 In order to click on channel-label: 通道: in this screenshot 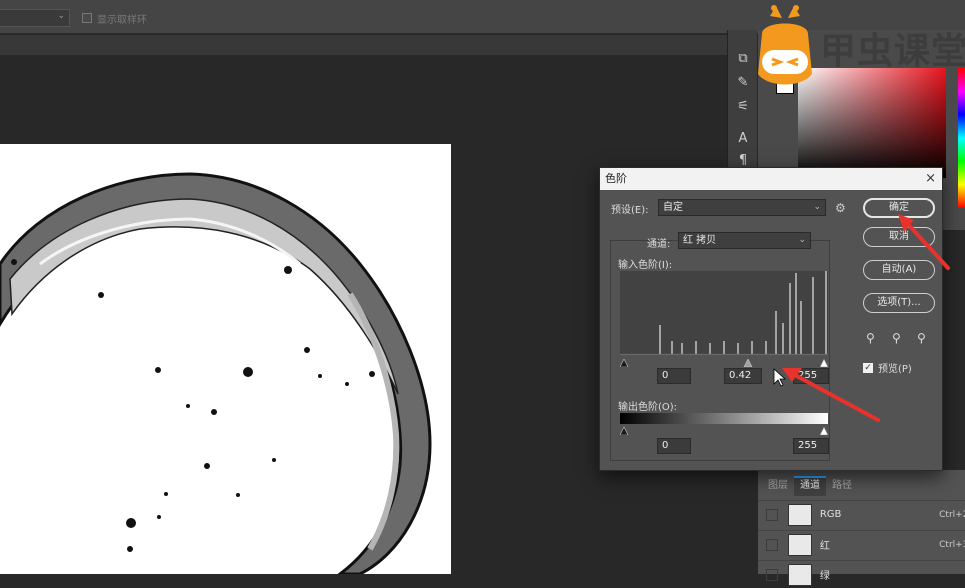, I will do `click(659, 244)`.